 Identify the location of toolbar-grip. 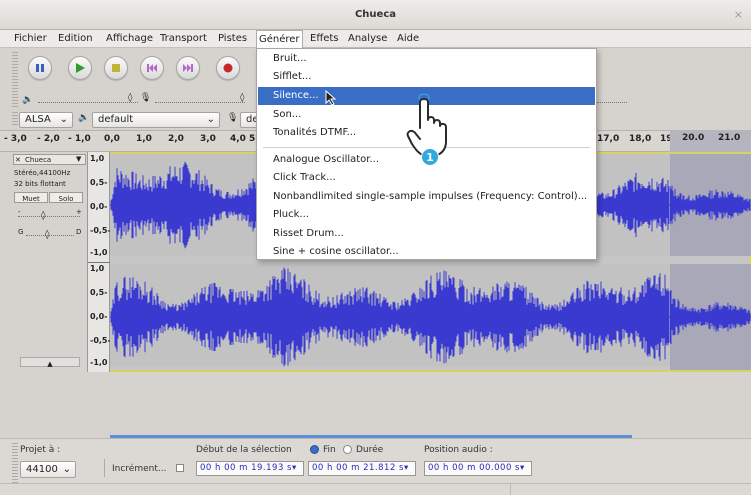
(15, 72).